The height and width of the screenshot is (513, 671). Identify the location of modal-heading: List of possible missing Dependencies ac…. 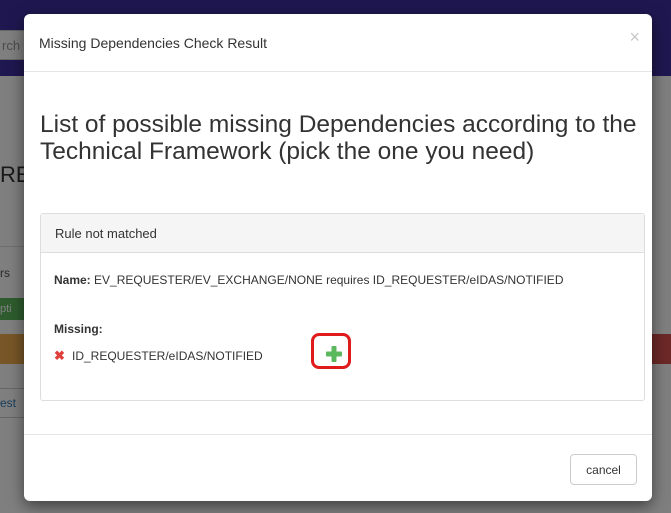
(338, 138).